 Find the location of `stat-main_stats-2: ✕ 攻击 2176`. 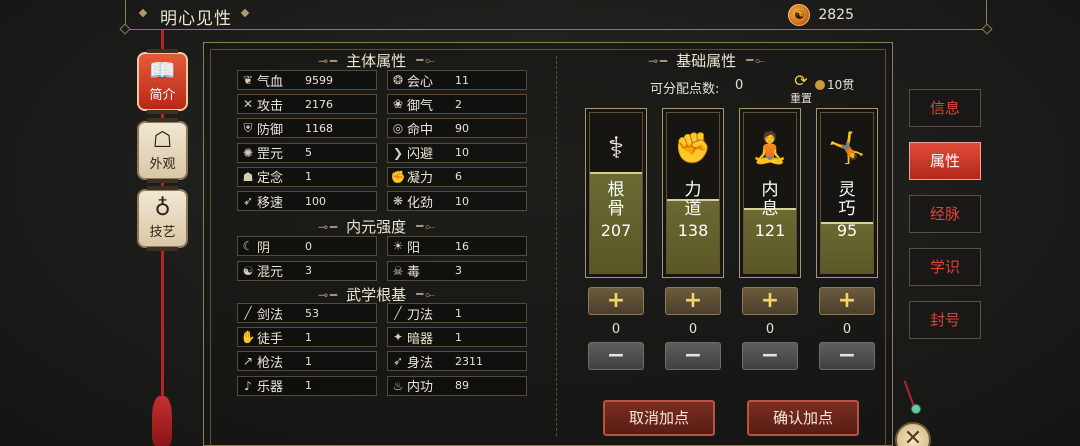

stat-main_stats-2: ✕ 攻击 2176 is located at coordinates (307, 104).